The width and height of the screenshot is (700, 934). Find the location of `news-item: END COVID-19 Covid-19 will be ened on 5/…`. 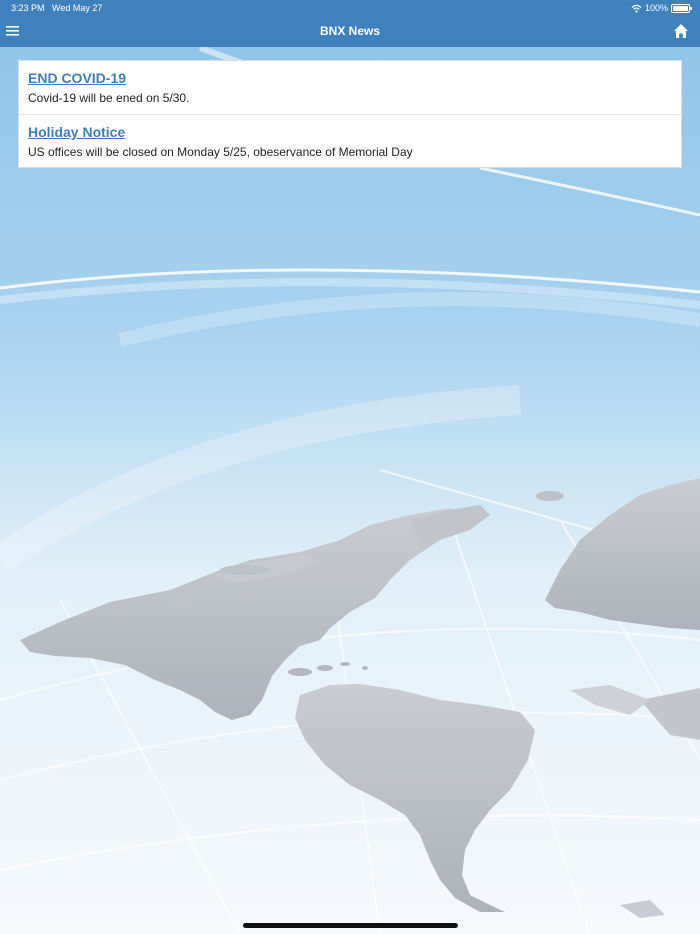

news-item: END COVID-19 Covid-19 will be ened on 5/… is located at coordinates (350, 87).